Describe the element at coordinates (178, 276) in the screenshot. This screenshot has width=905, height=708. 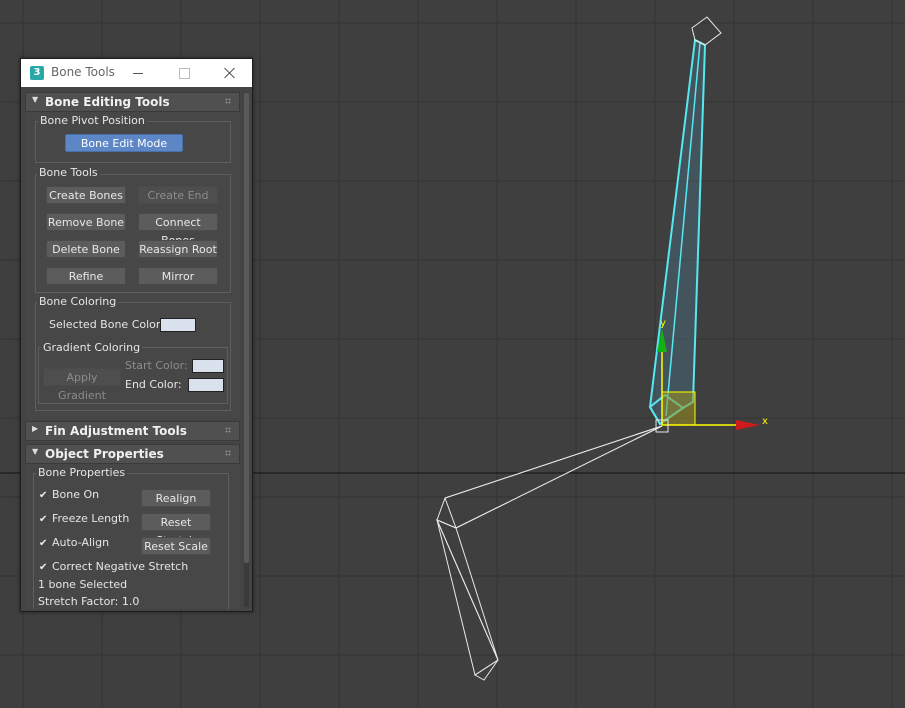
I see `mirror-button: Mirror` at that location.